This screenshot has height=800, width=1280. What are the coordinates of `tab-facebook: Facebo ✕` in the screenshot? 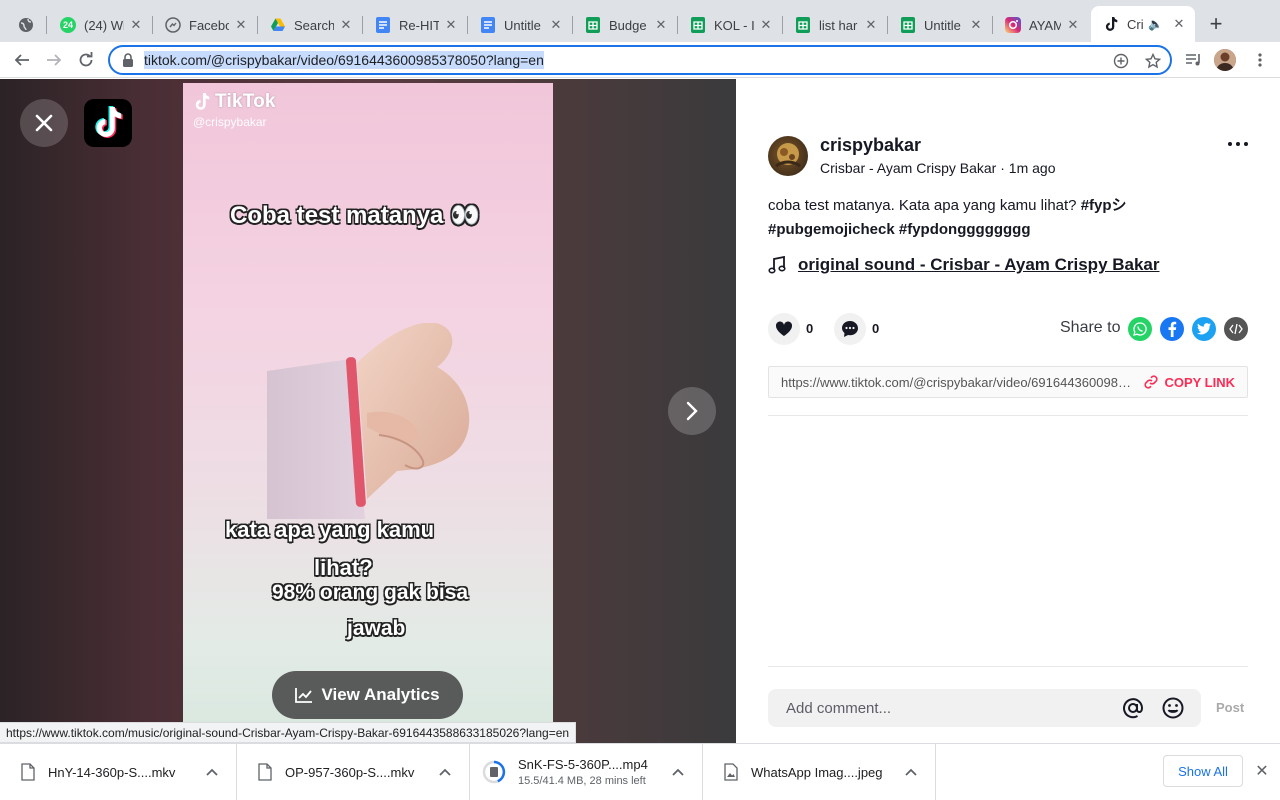 It's located at (205, 25).